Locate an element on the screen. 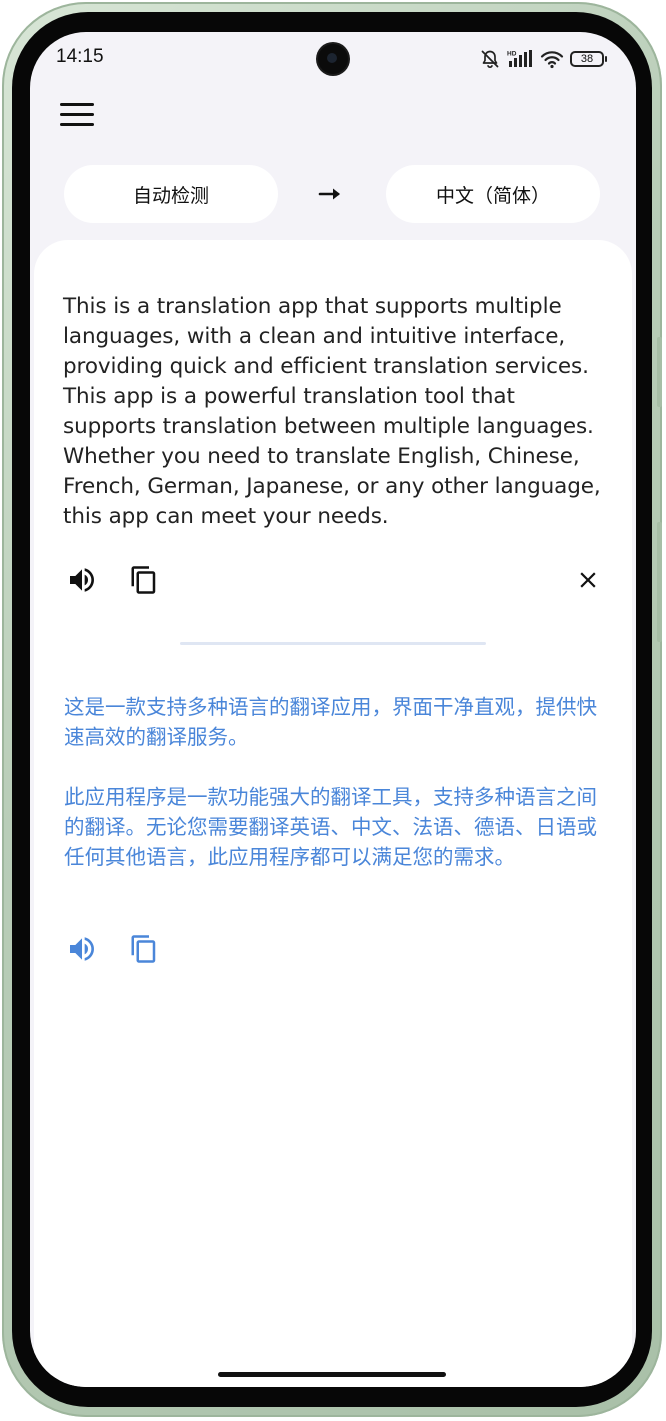 This screenshot has width=666, height=1421. right-arrow-icon is located at coordinates (331, 194).